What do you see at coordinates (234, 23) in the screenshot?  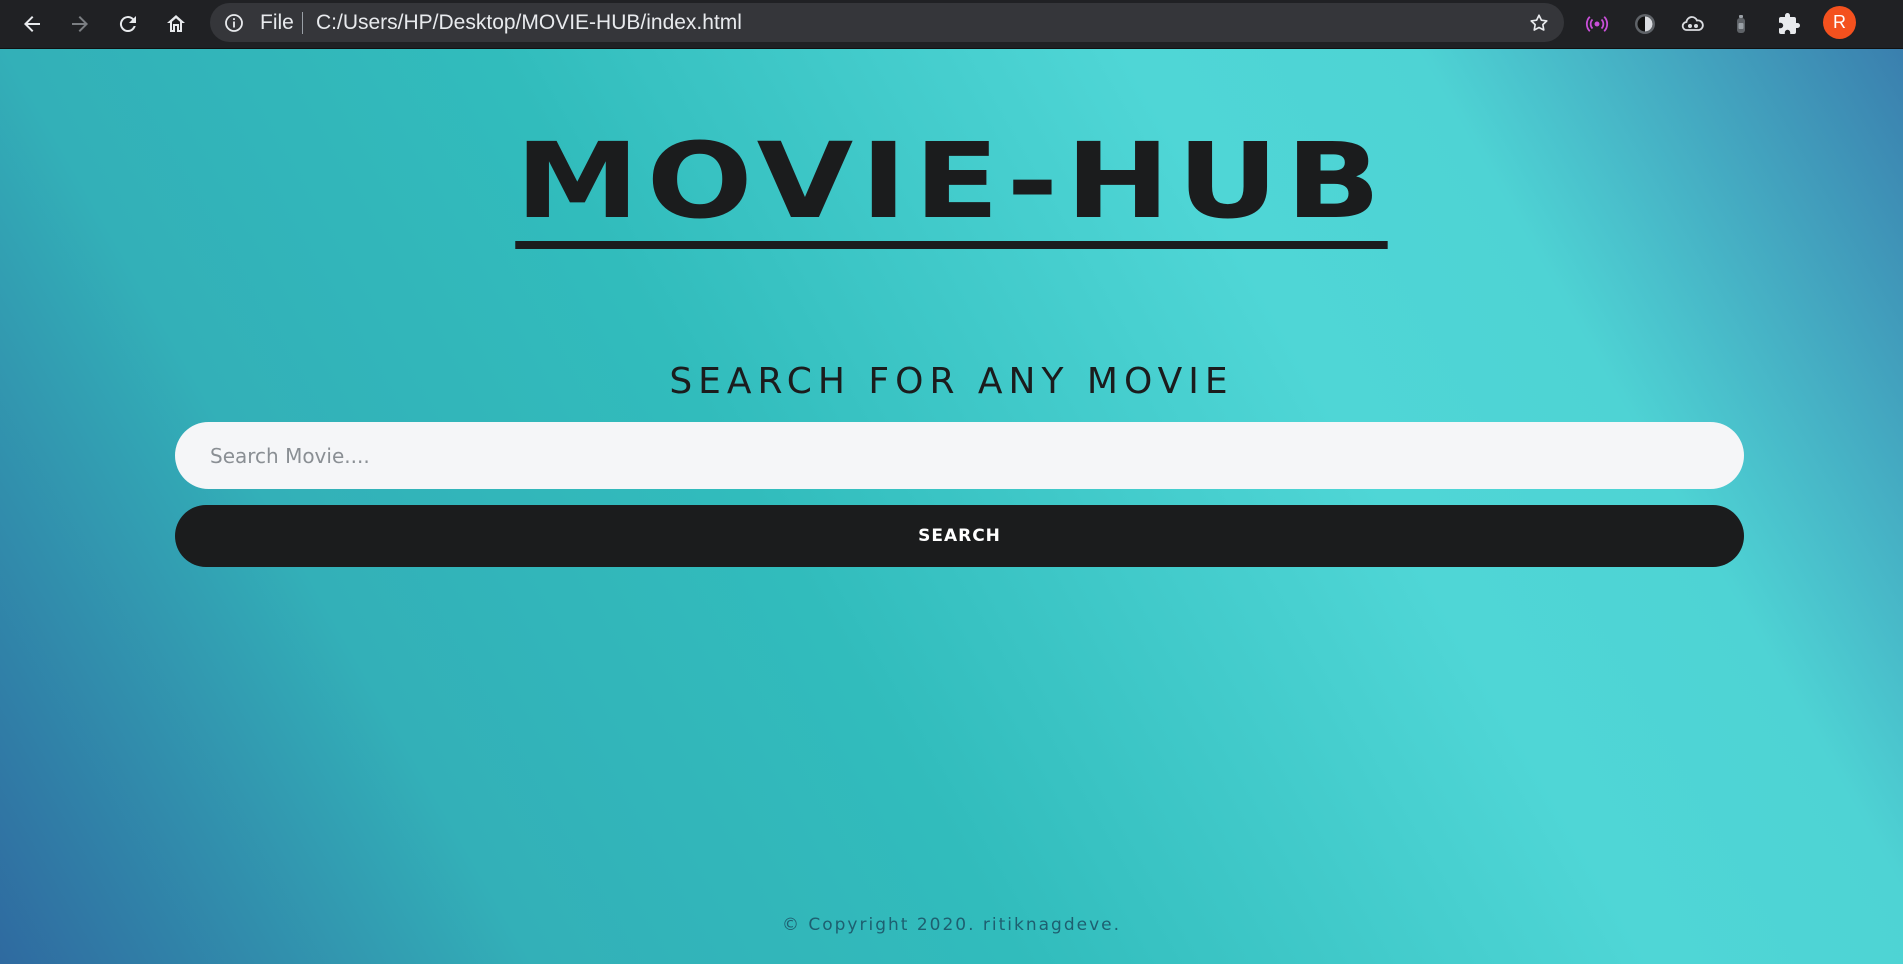 I see `info-icon` at bounding box center [234, 23].